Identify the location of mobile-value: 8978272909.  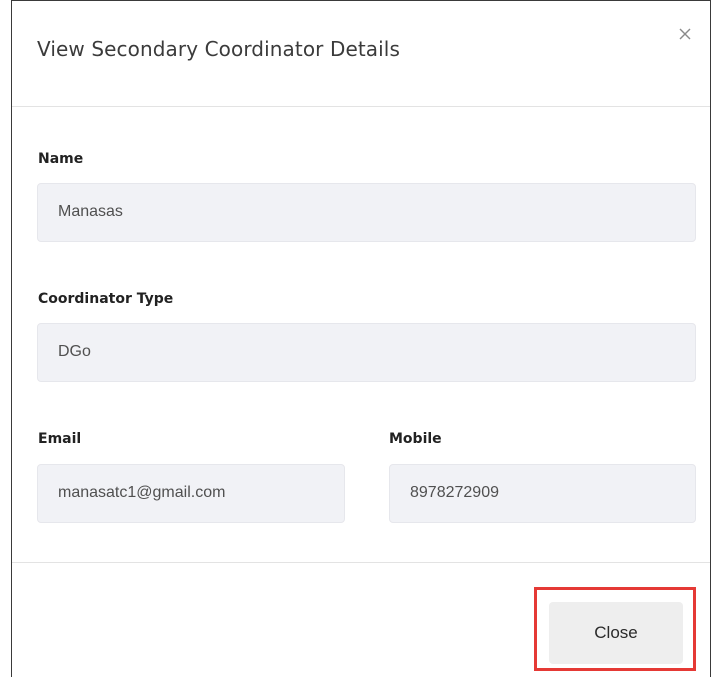
(454, 492).